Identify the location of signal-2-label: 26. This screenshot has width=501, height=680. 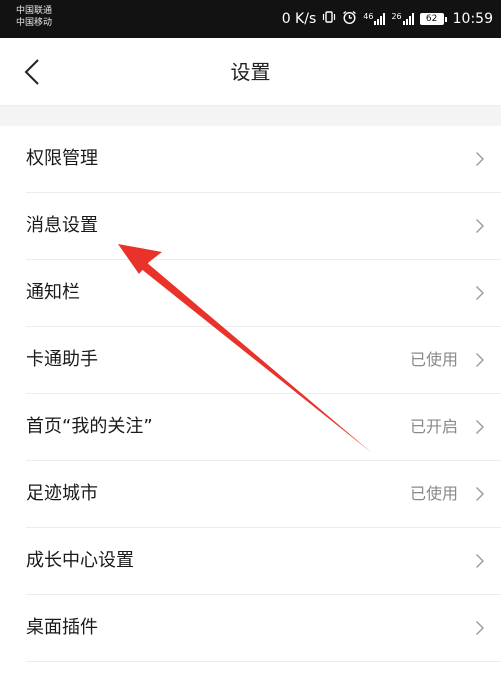
(396, 16).